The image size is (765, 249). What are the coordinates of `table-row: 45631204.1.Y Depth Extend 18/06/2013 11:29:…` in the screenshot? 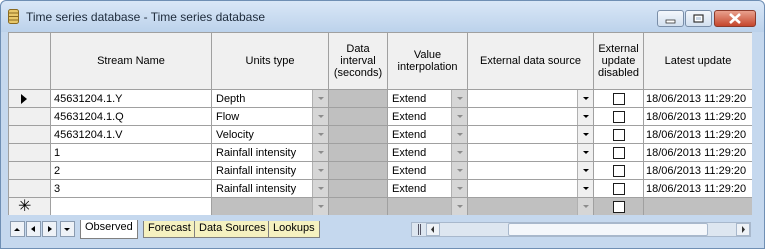 It's located at (380, 98).